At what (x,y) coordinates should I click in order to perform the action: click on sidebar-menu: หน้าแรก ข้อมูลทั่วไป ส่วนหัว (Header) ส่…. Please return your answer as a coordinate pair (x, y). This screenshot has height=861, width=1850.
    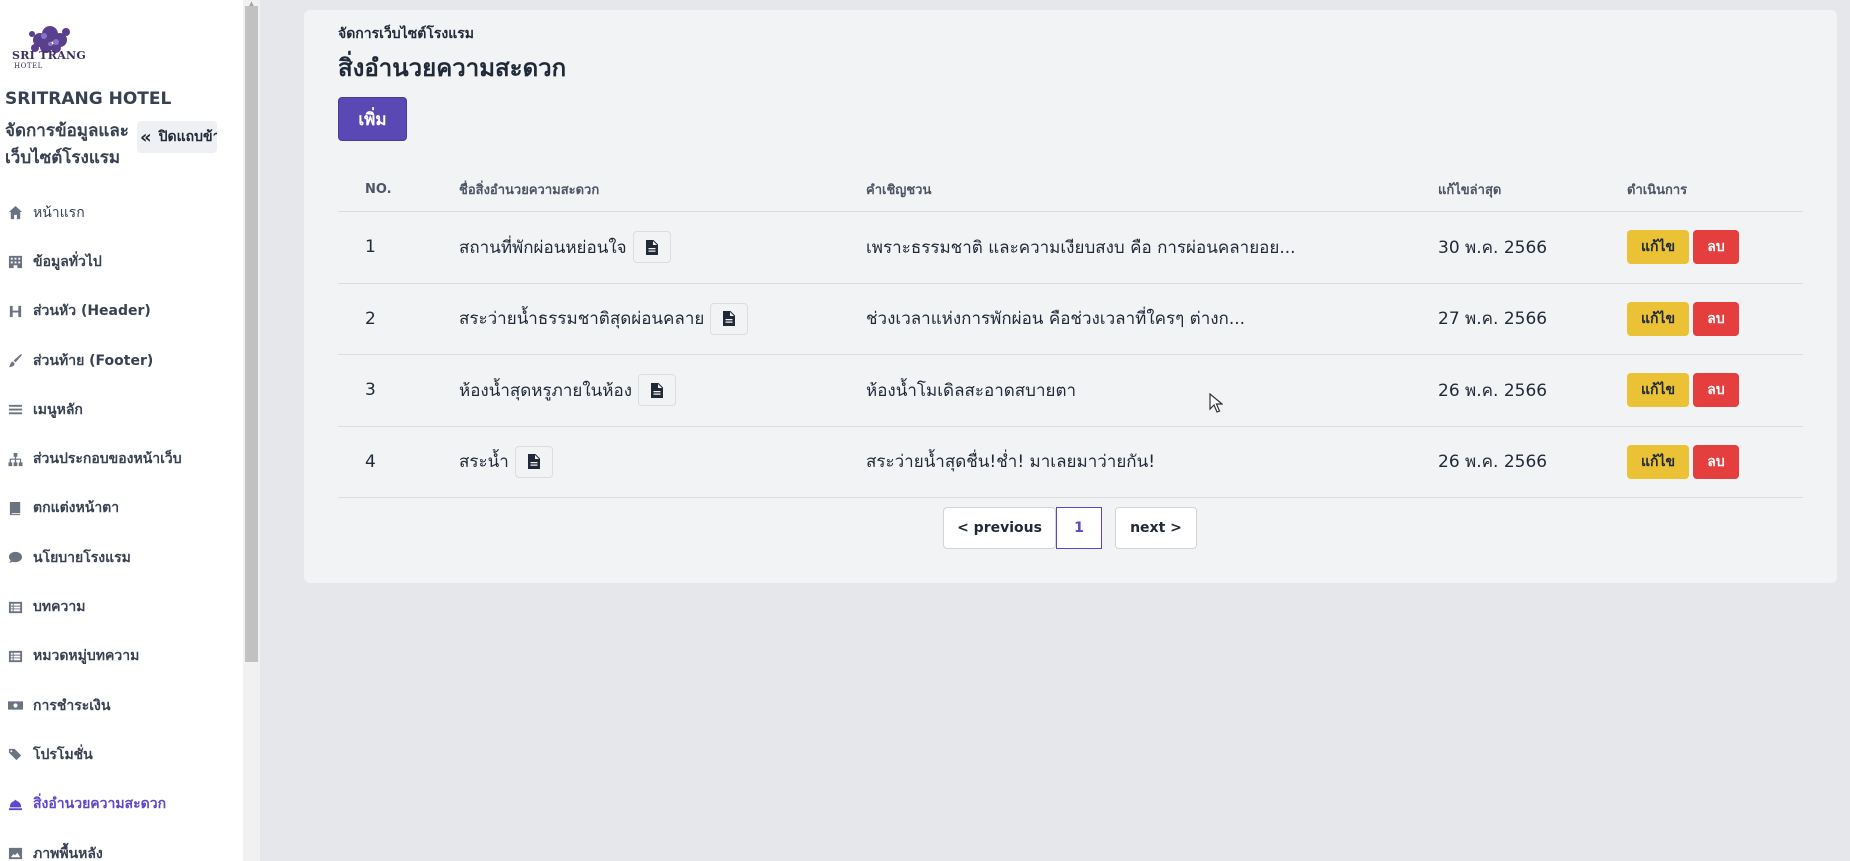
    Looking at the image, I should click on (121, 524).